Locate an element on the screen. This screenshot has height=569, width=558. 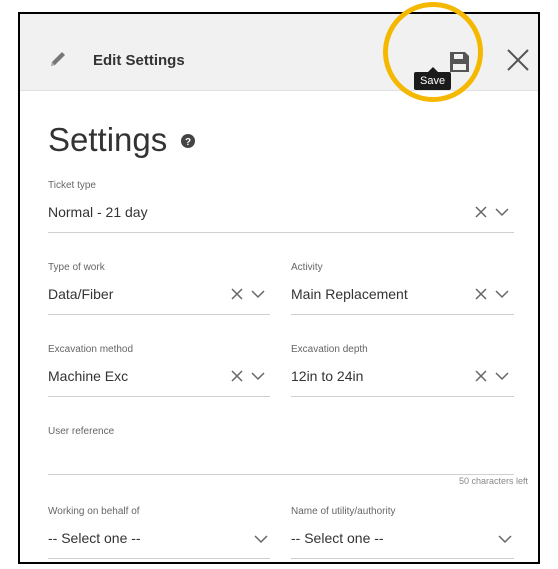
excavation-method-field: Excavation method Machine Exc is located at coordinates (159, 370).